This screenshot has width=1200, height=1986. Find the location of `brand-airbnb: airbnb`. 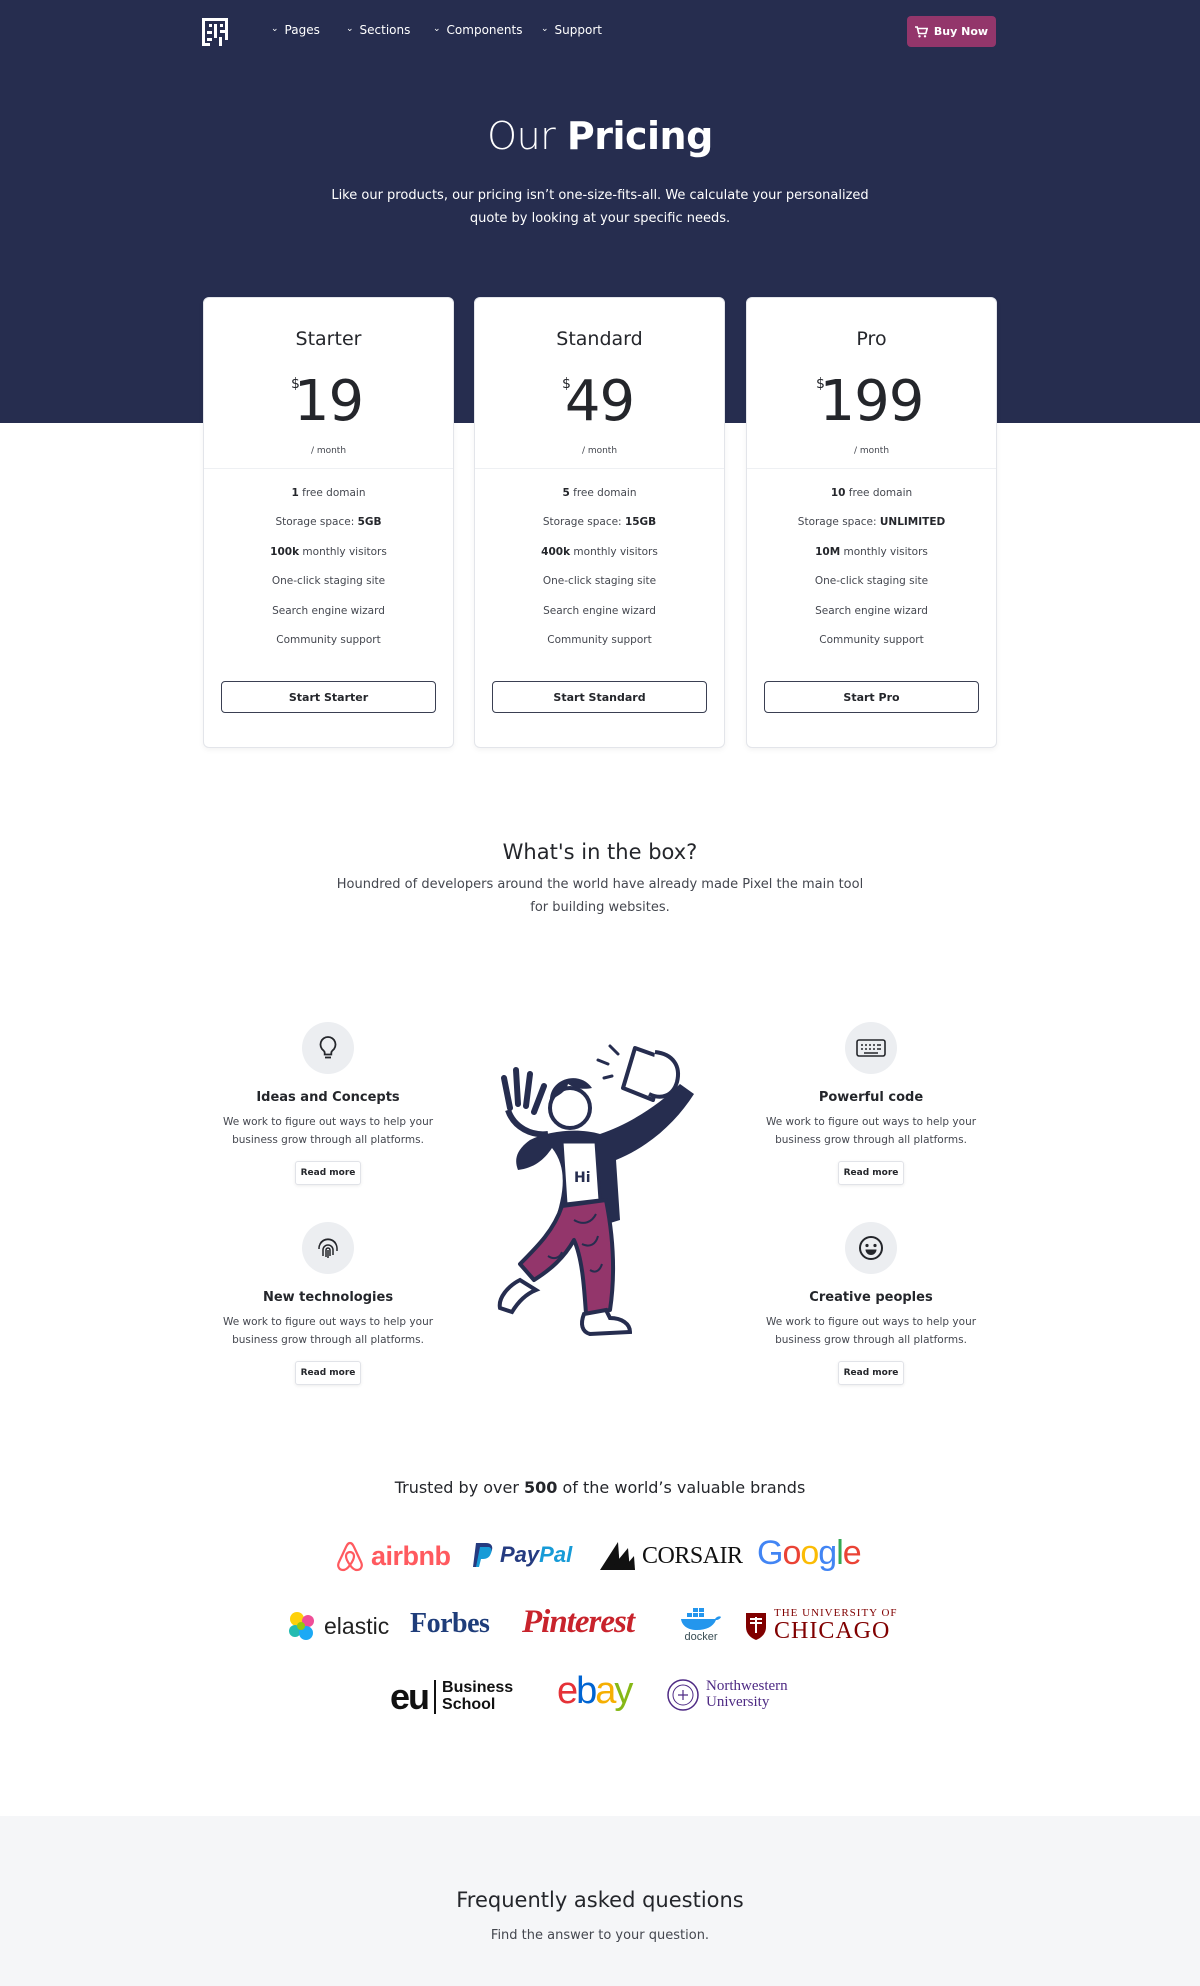

brand-airbnb: airbnb is located at coordinates (393, 1556).